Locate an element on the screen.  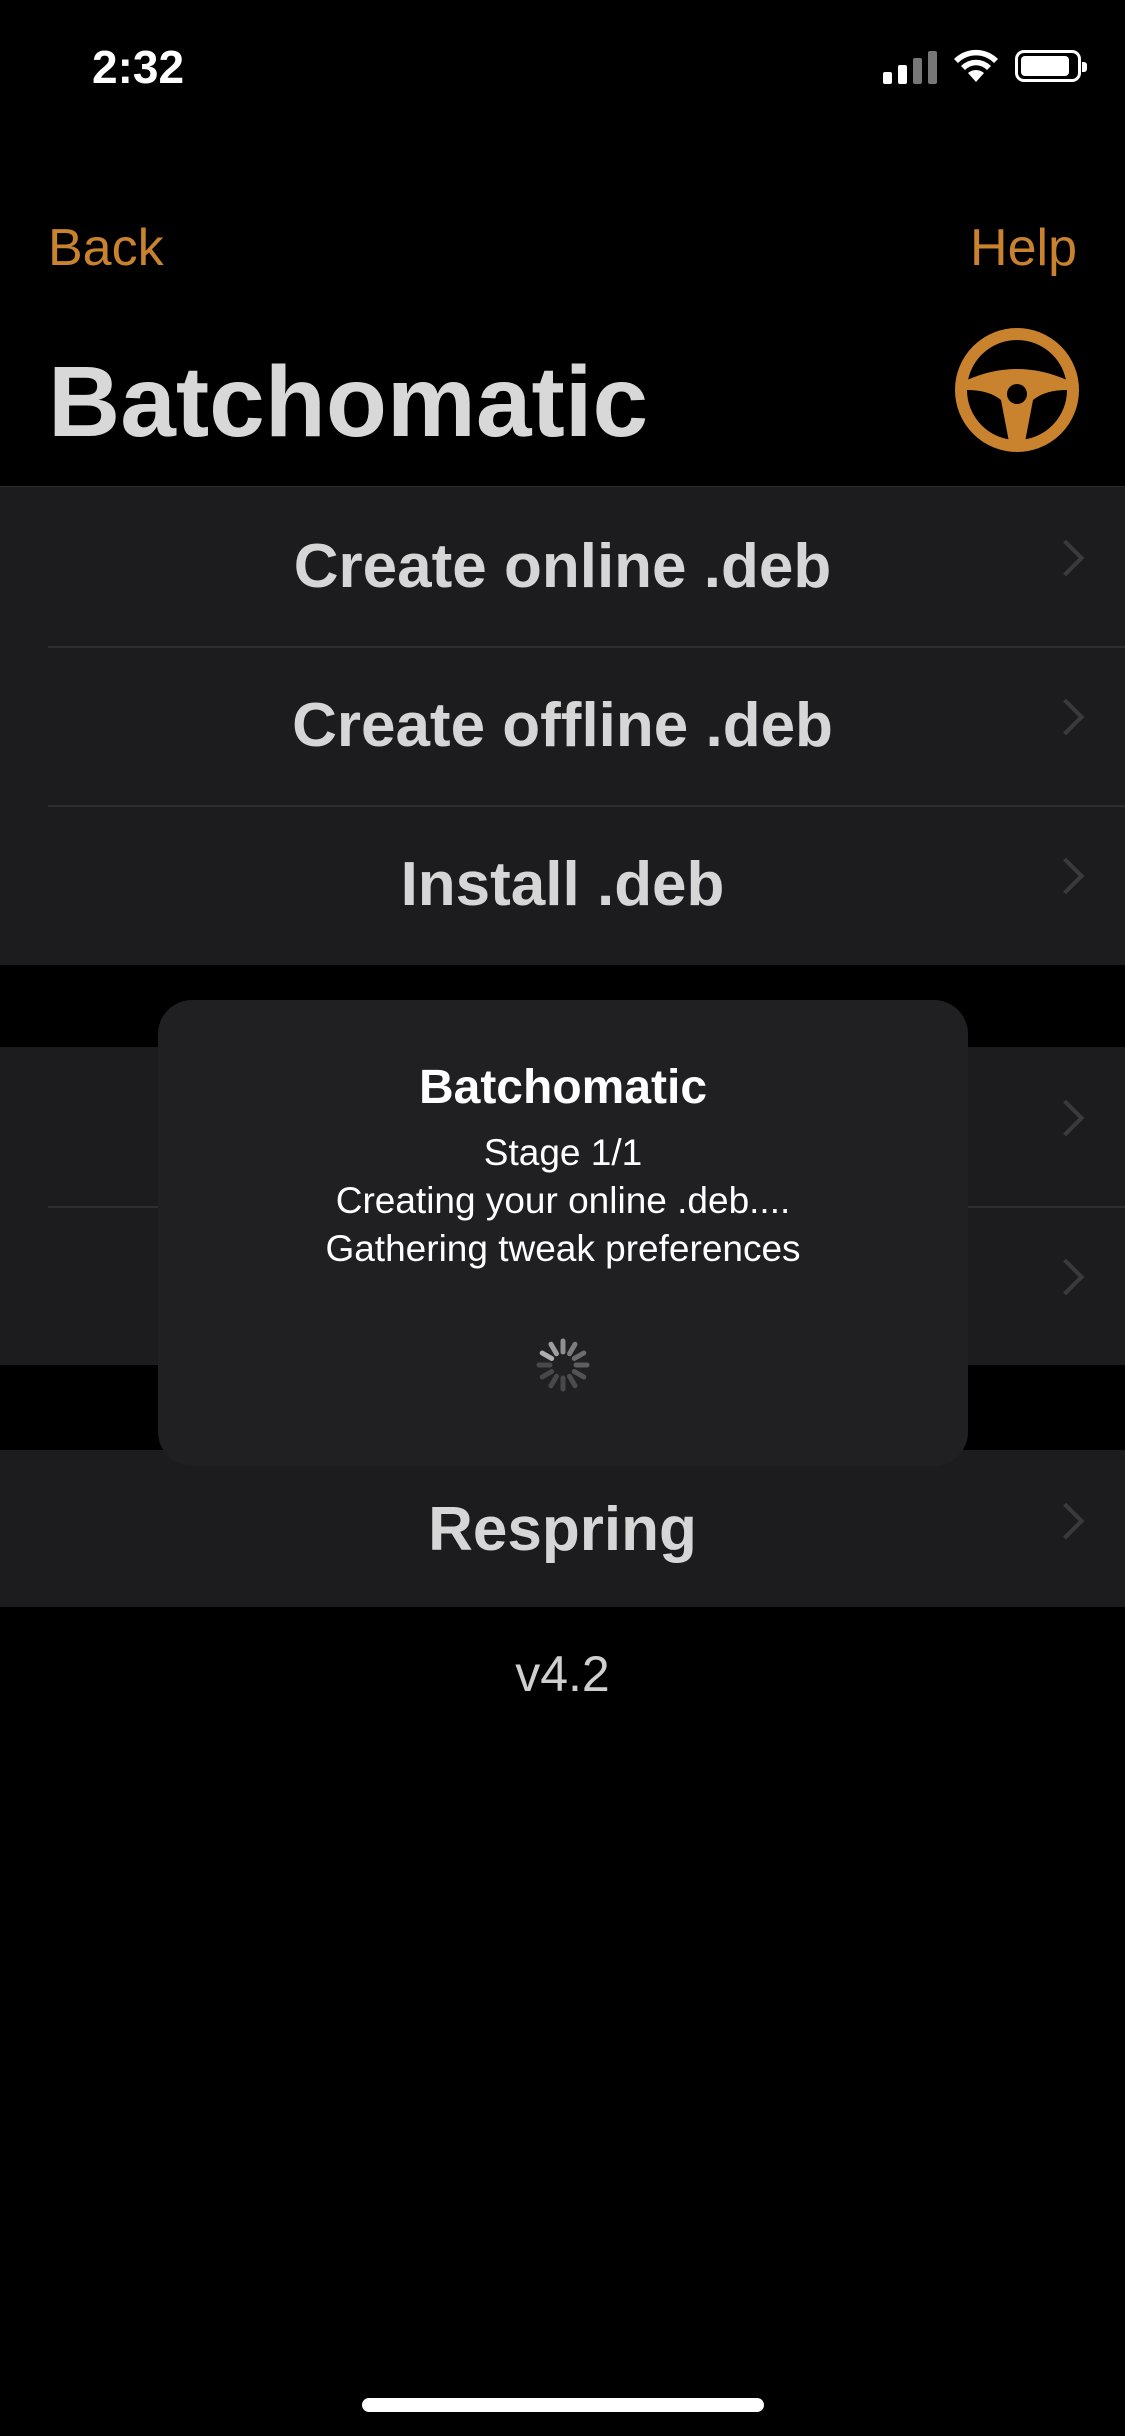
row-label: Install .deb is located at coordinates (562, 884).